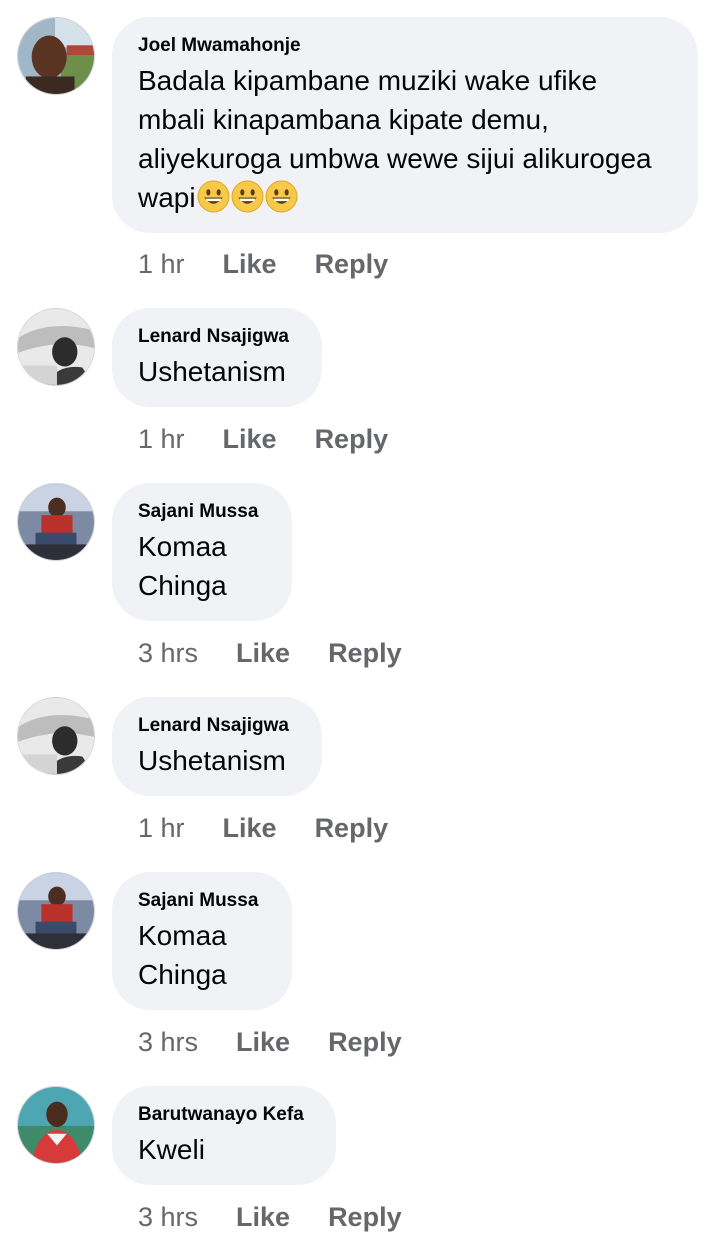 This screenshot has width=720, height=1243. Describe the element at coordinates (224, 1115) in the screenshot. I see `comment-author: Barutwanayo Kefa` at that location.